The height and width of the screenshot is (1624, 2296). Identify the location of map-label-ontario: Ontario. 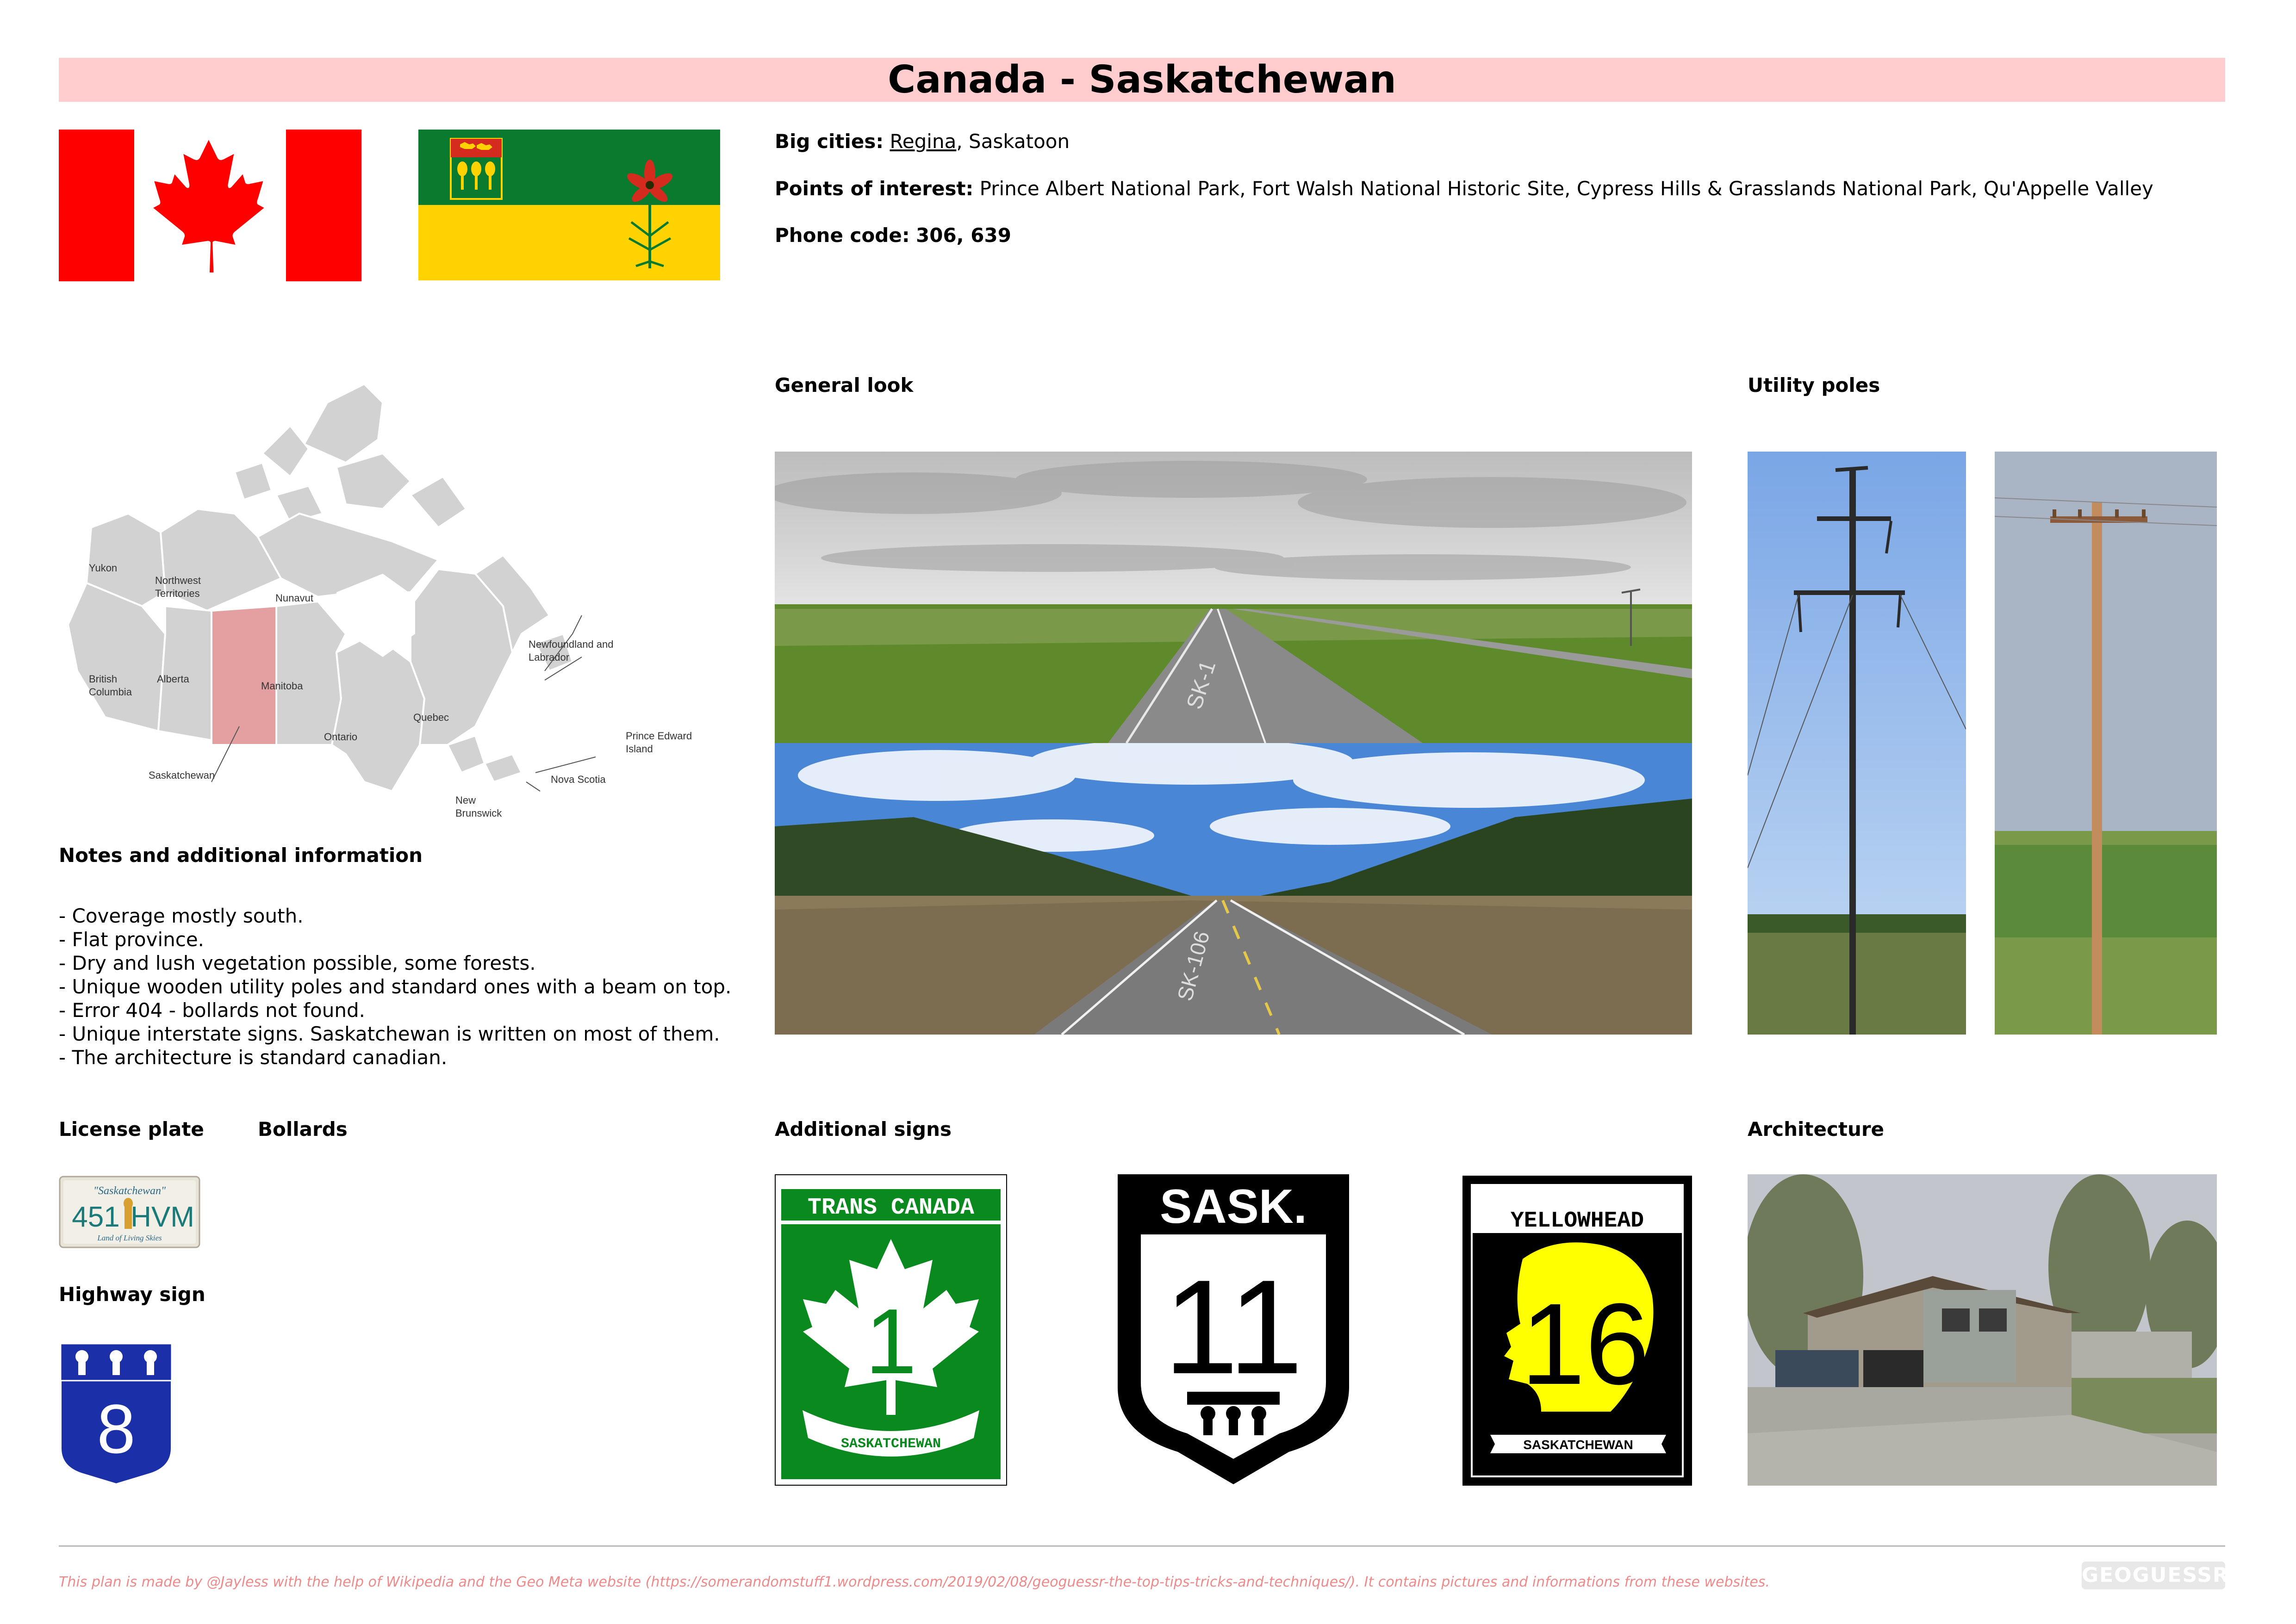
(340, 737).